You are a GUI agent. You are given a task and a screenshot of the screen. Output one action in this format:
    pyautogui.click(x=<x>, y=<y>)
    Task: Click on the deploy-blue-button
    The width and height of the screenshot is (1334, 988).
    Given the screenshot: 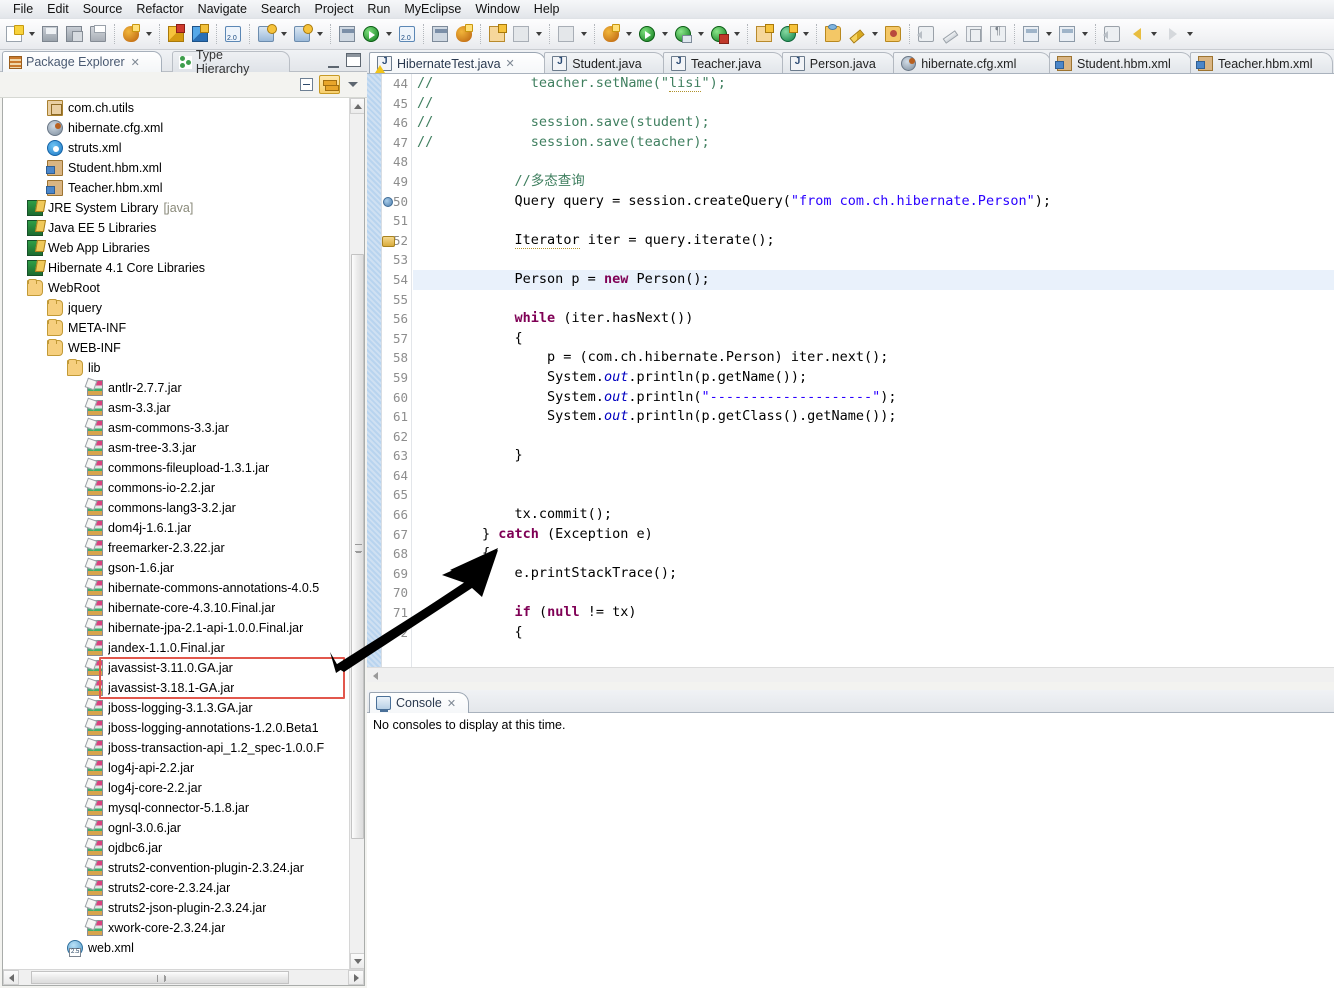 What is the action you would take?
    pyautogui.click(x=200, y=34)
    